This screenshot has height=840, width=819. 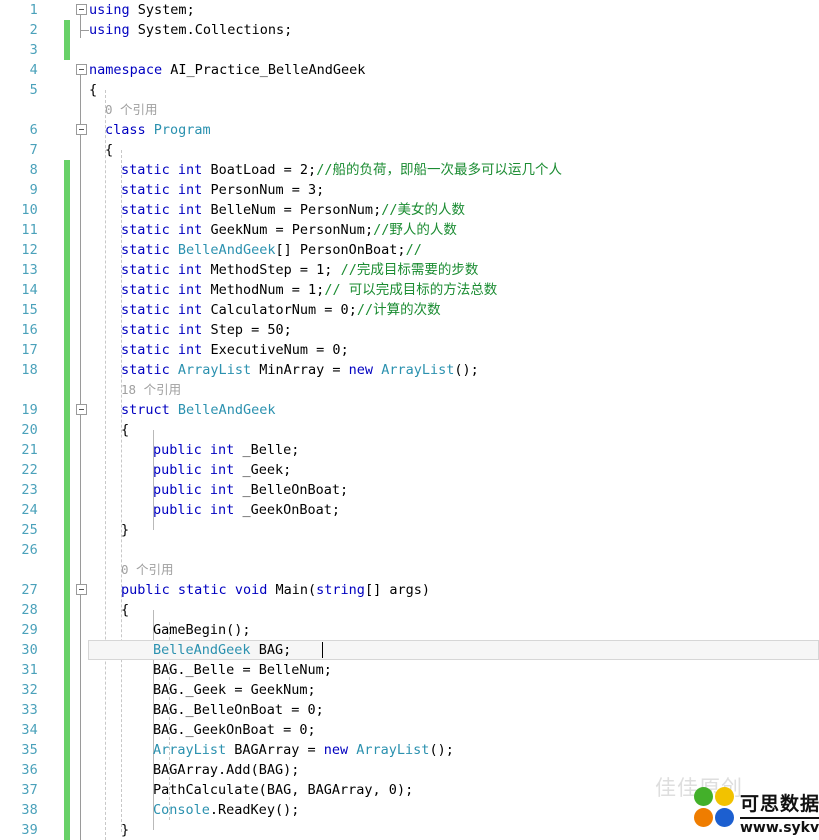 I want to click on text-caret, so click(x=322, y=650).